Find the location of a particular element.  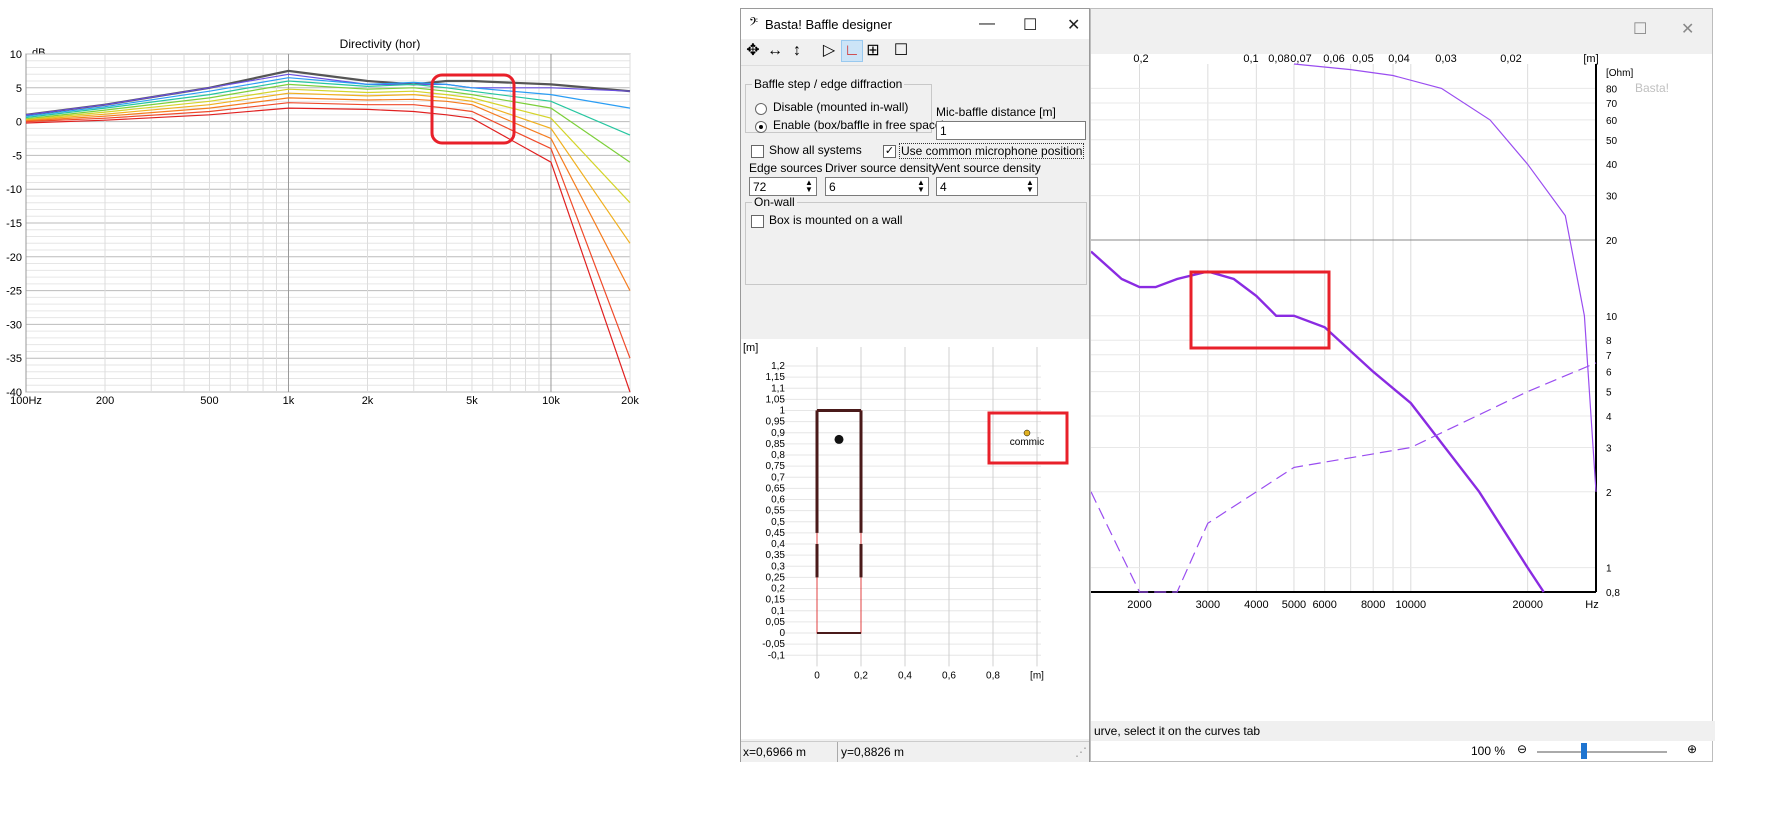

zoom-slider-thumb is located at coordinates (1584, 751).